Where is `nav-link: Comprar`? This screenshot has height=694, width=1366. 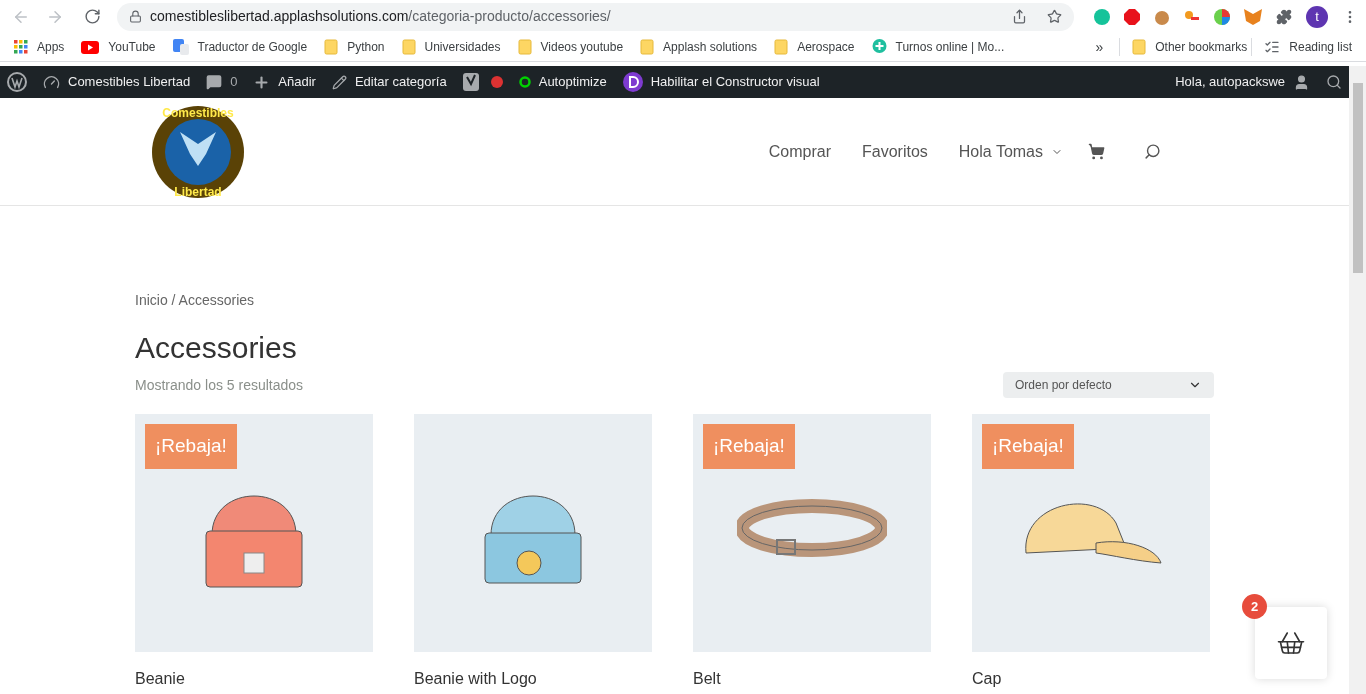
nav-link: Comprar is located at coordinates (799, 151).